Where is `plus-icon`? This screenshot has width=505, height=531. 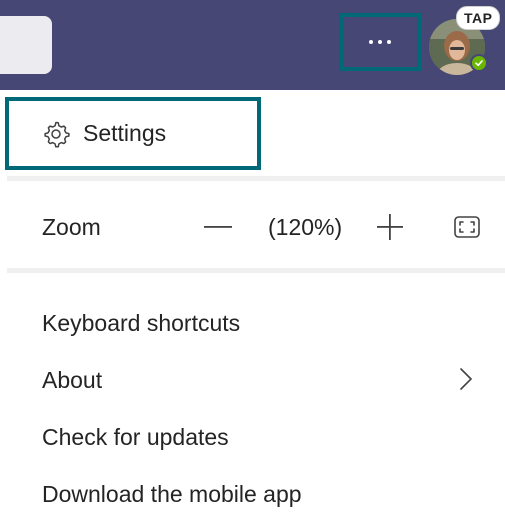
plus-icon is located at coordinates (390, 227).